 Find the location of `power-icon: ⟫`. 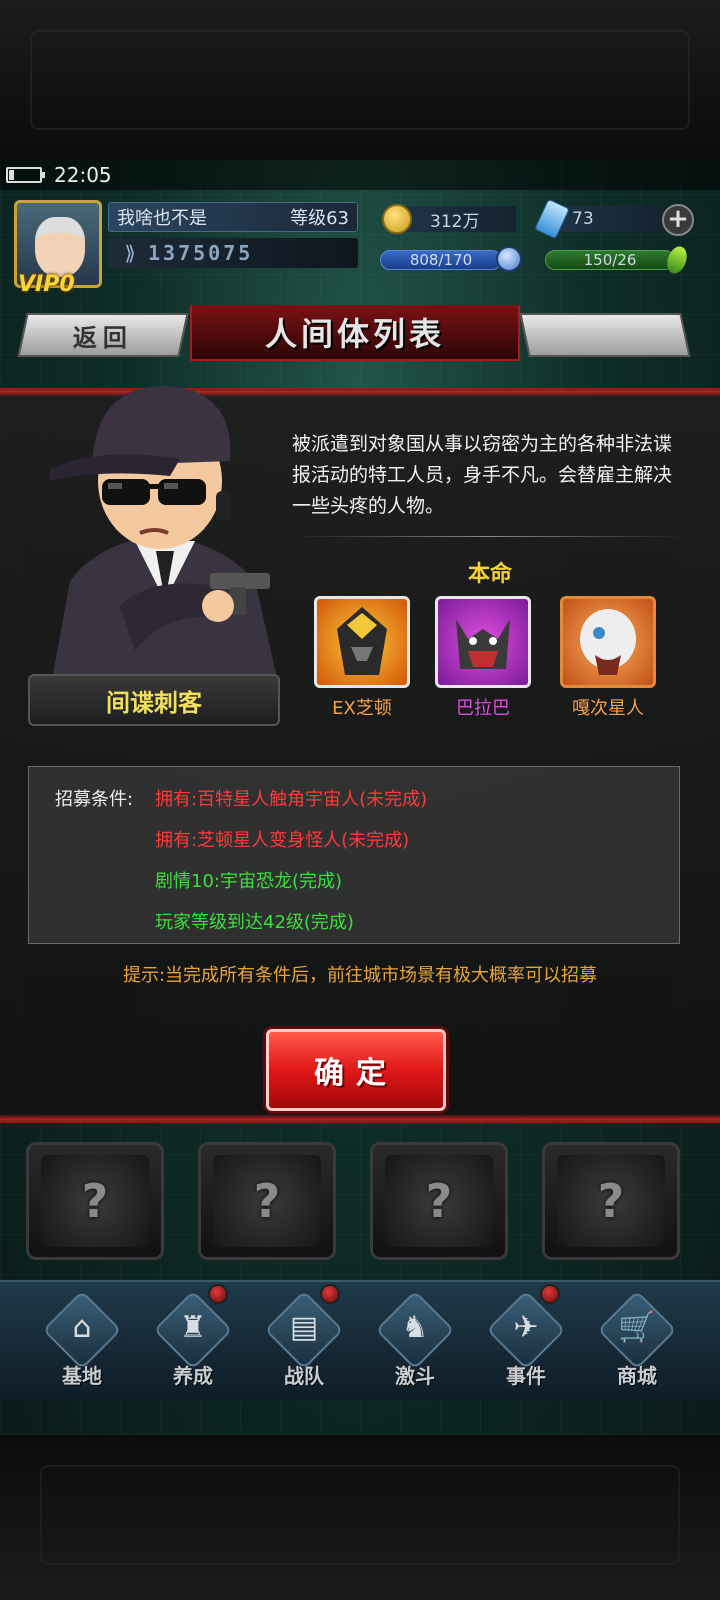

power-icon: ⟫ is located at coordinates (130, 253).